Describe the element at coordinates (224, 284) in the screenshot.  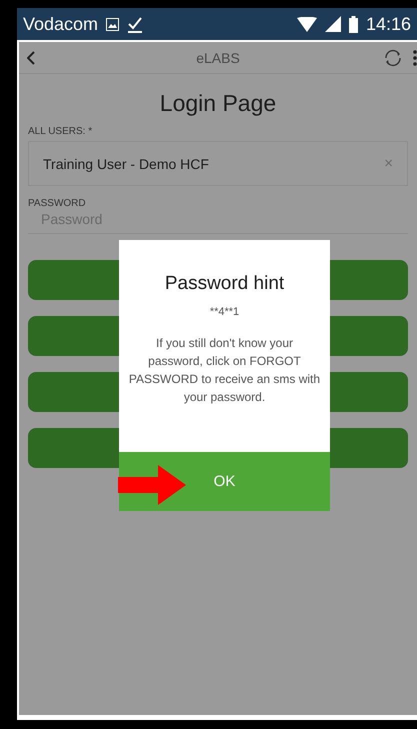
I see `dialog-title: Password hint` at that location.